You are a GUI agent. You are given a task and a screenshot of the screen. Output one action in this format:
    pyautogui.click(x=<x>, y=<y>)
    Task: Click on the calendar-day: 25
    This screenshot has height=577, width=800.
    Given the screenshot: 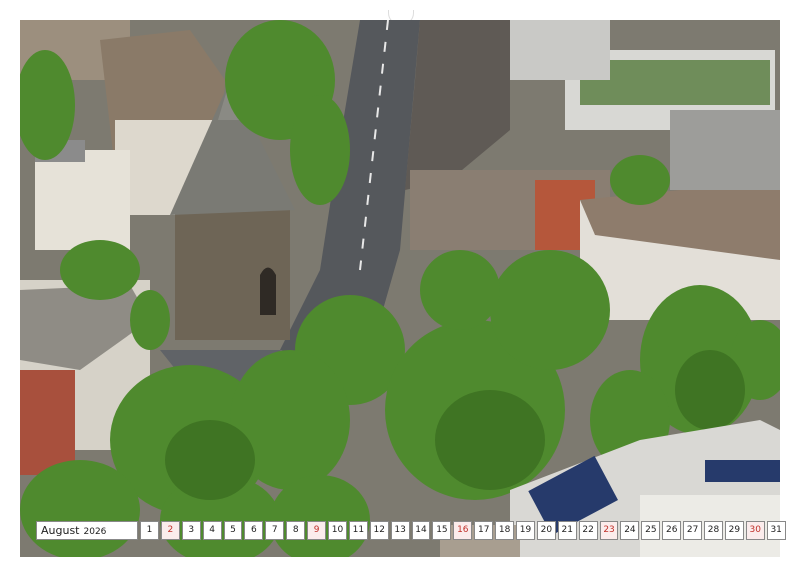 What is the action you would take?
    pyautogui.click(x=651, y=530)
    